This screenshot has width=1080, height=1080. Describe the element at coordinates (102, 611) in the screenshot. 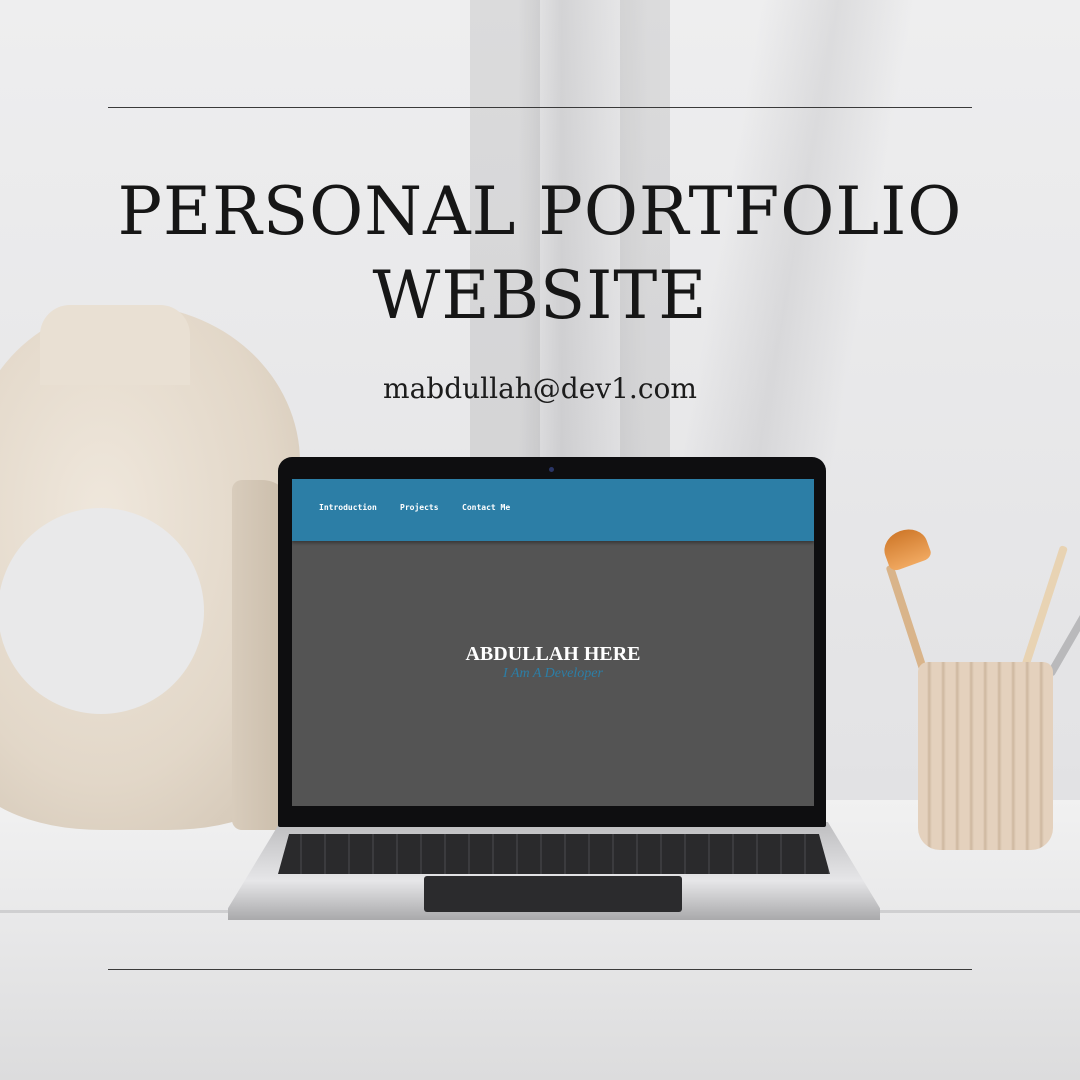

I see `vase-opening` at that location.